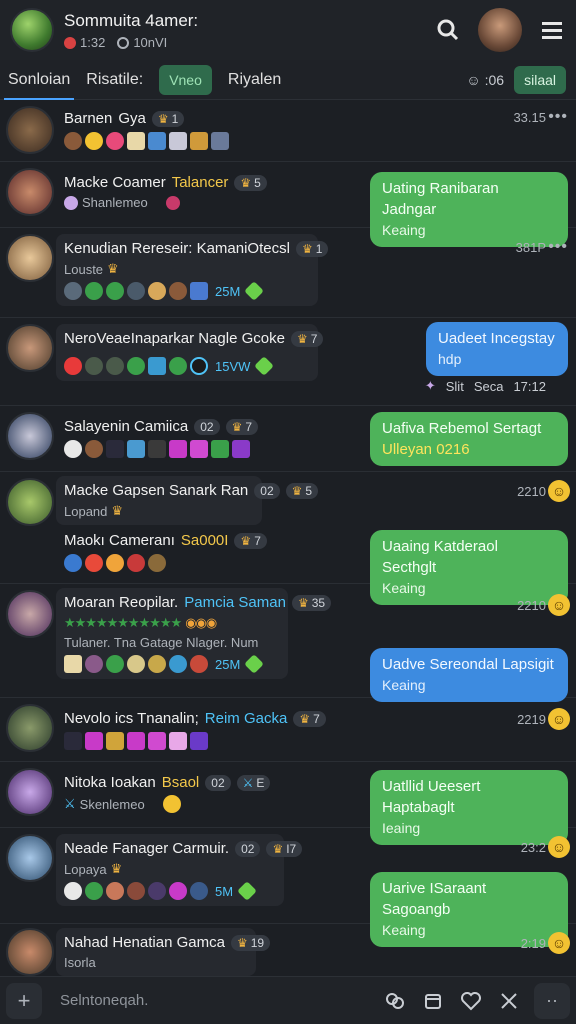 Image resolution: width=576 pixels, height=1024 pixels. What do you see at coordinates (70, 803) in the screenshot?
I see `sword-icon: ⚔` at bounding box center [70, 803].